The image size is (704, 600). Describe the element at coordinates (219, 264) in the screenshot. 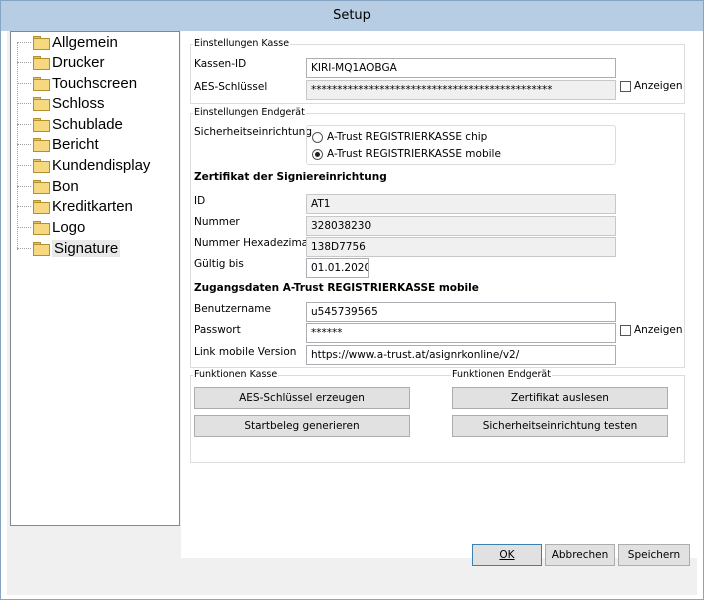

I see `gueltig-bis-label: Gültig bis` at that location.